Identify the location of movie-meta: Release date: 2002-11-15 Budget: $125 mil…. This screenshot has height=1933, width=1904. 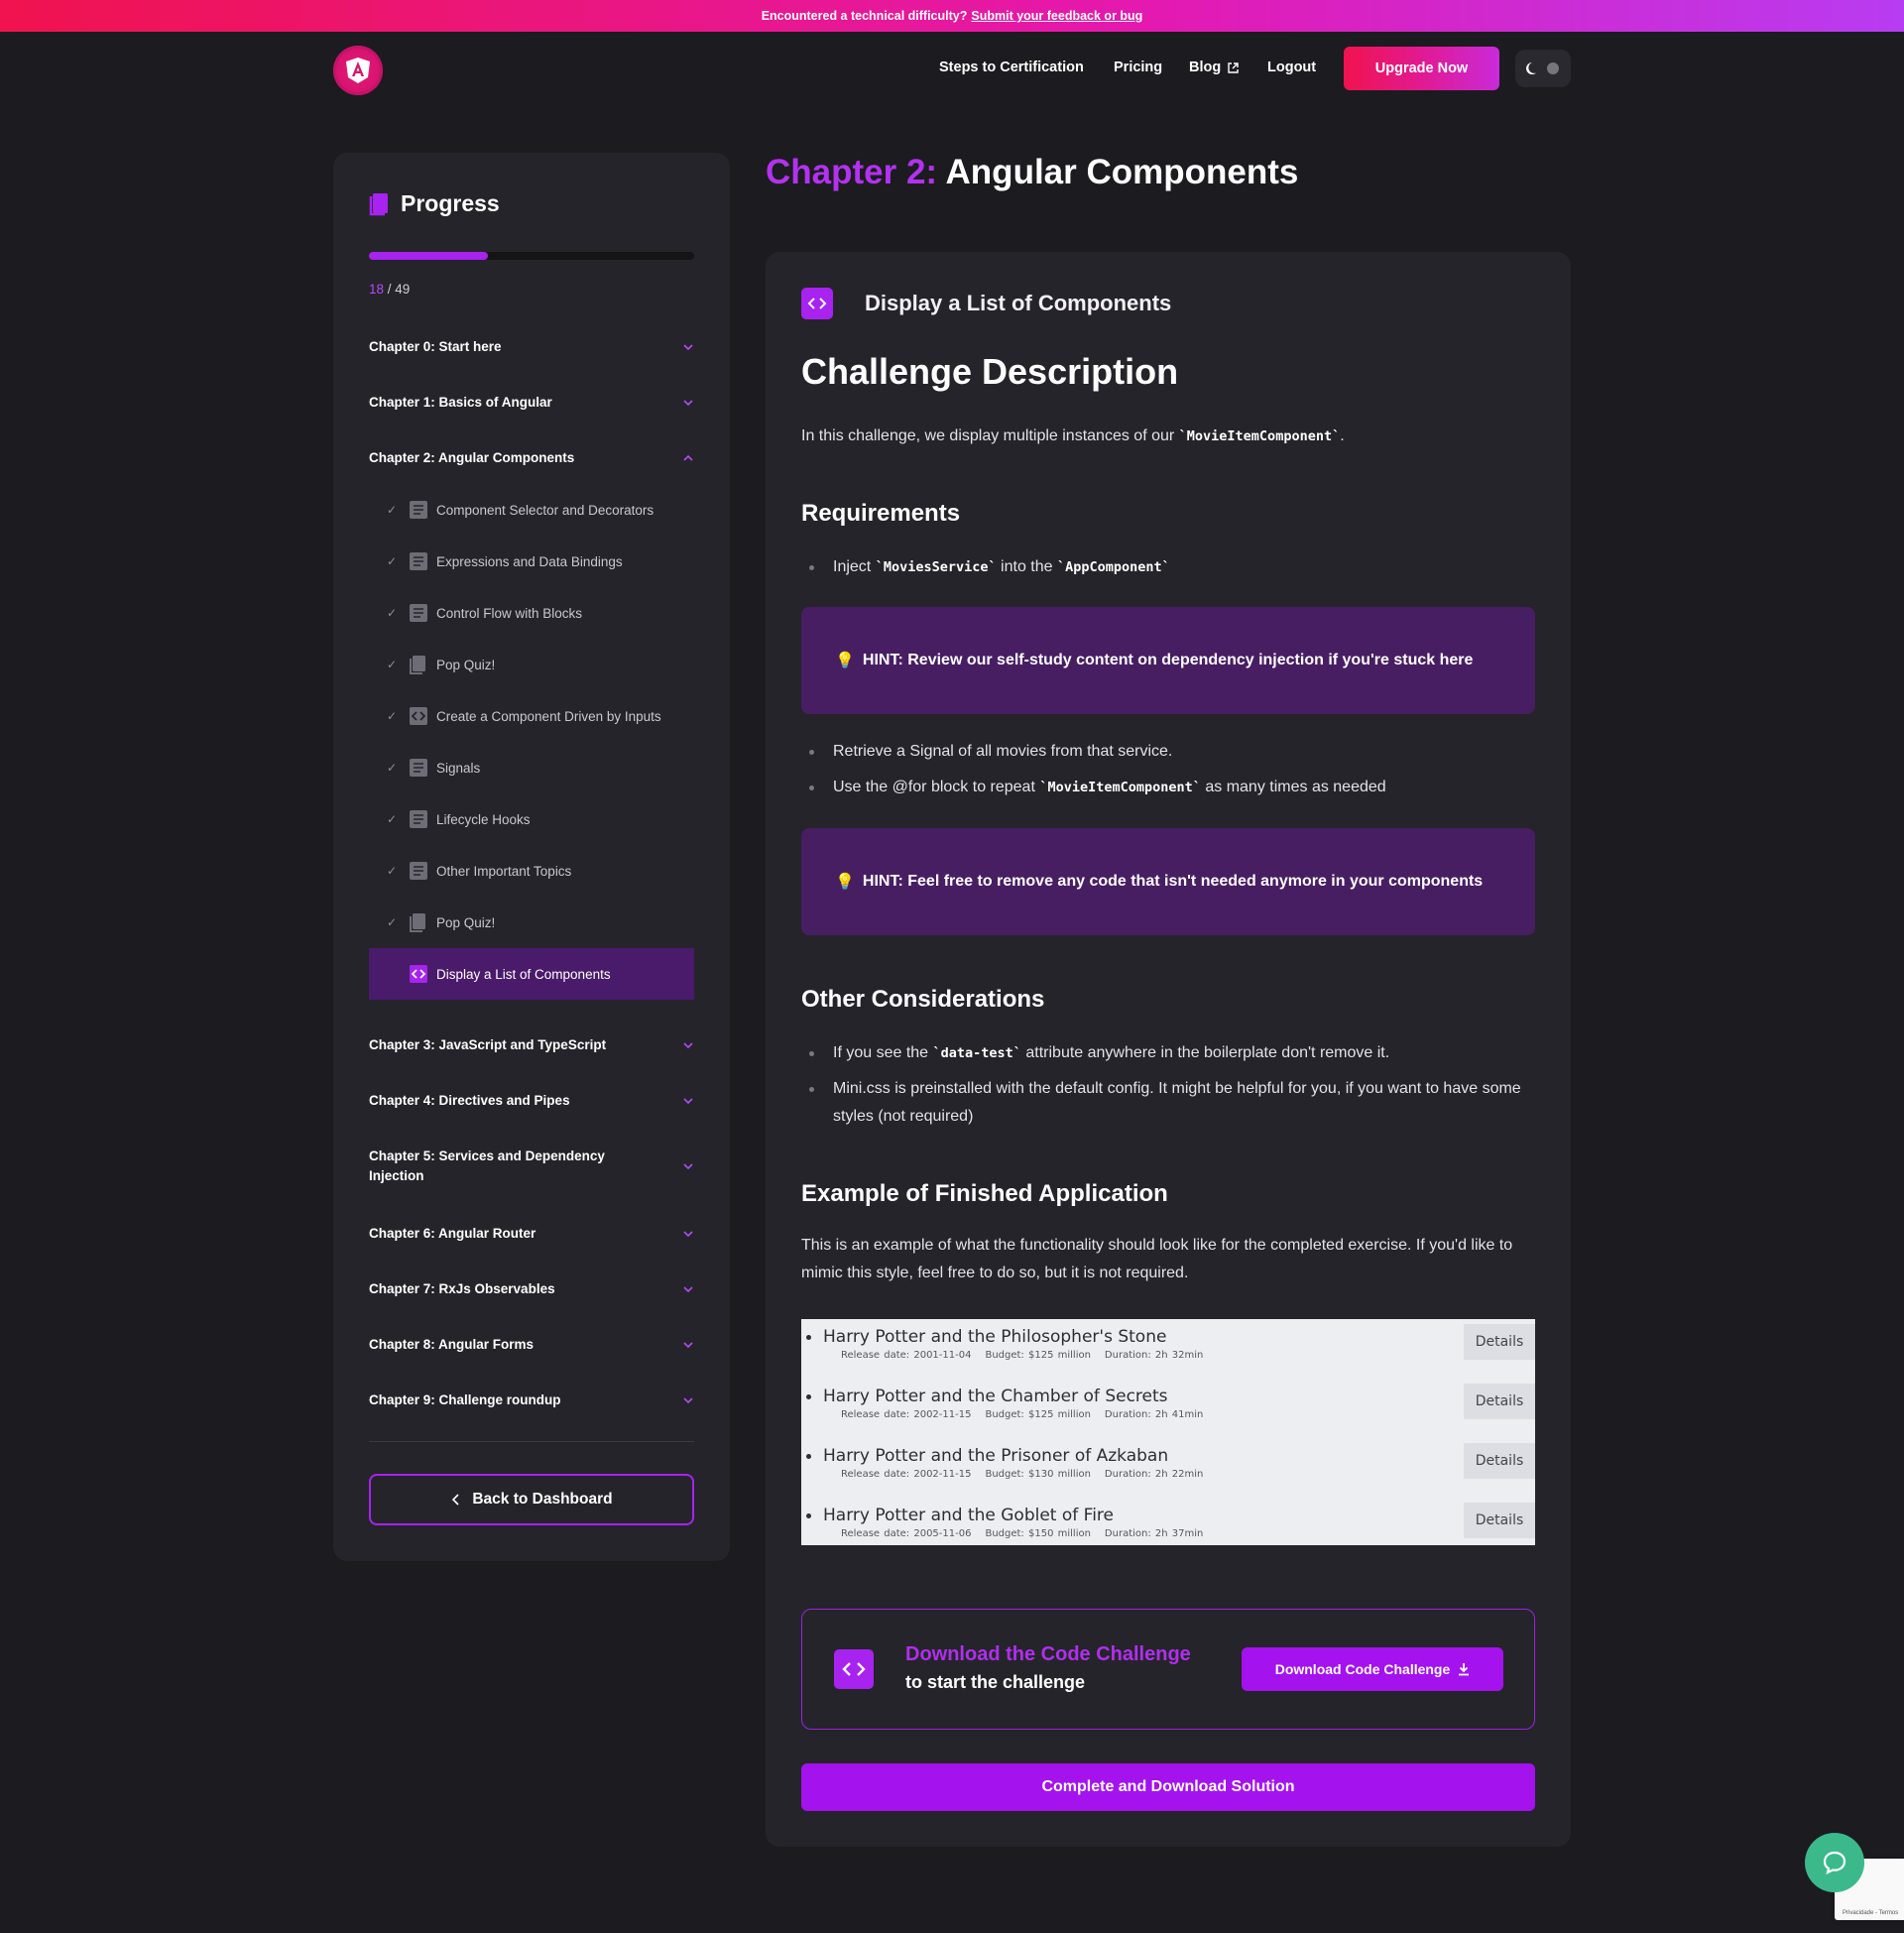
(1029, 1414).